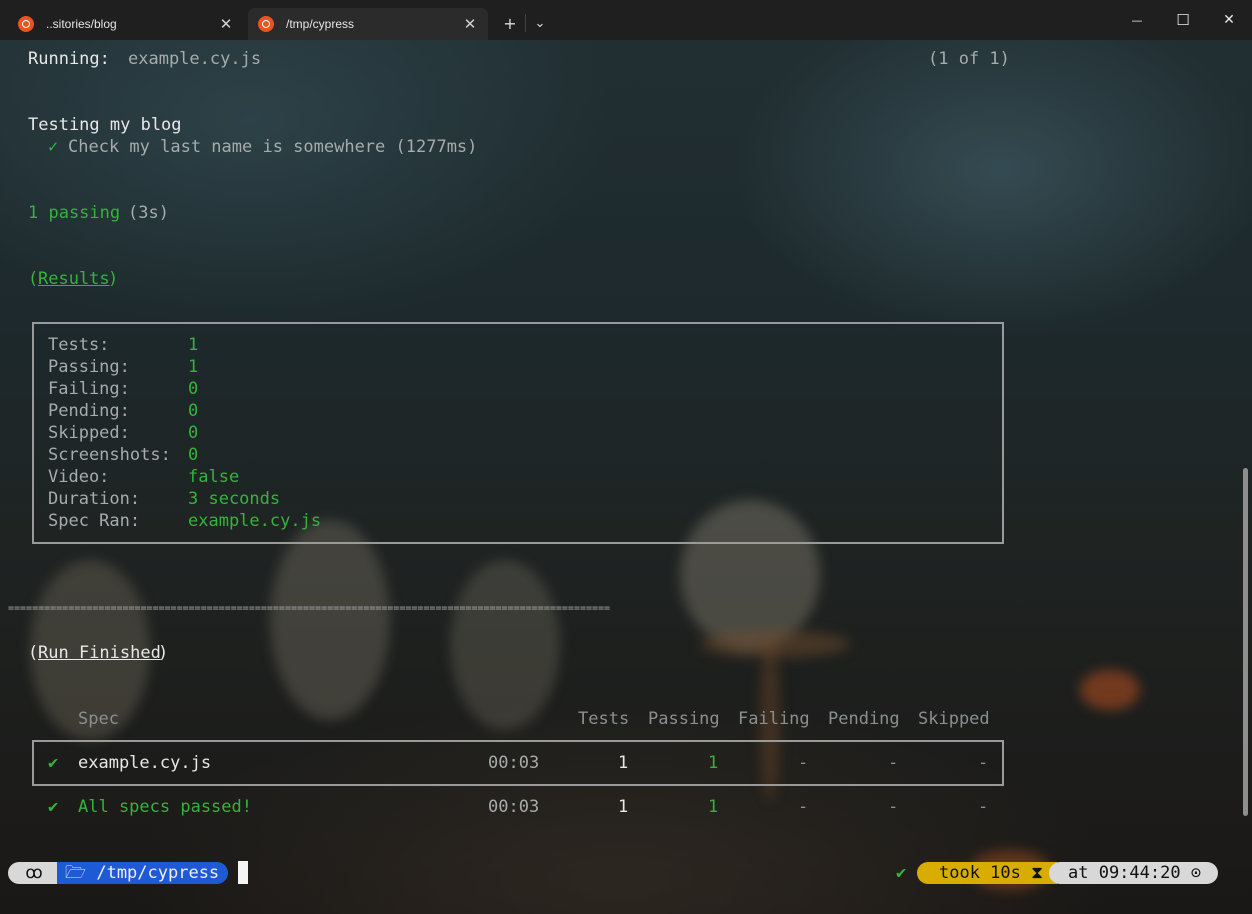  I want to click on running-label: Running:, so click(69, 59).